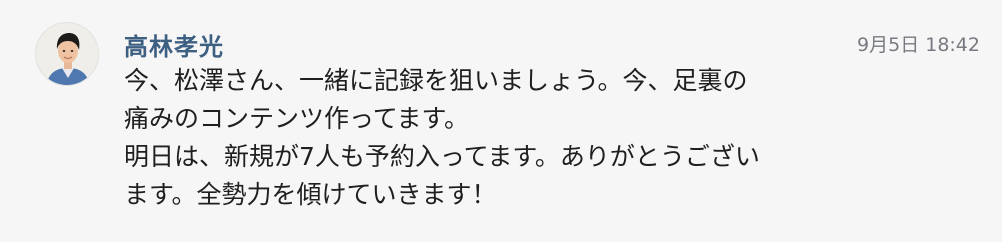  Describe the element at coordinates (436, 80) in the screenshot. I see `message-line: 今、松澤さん、一緒に記録を狙いましょう。今、足裏の` at that location.